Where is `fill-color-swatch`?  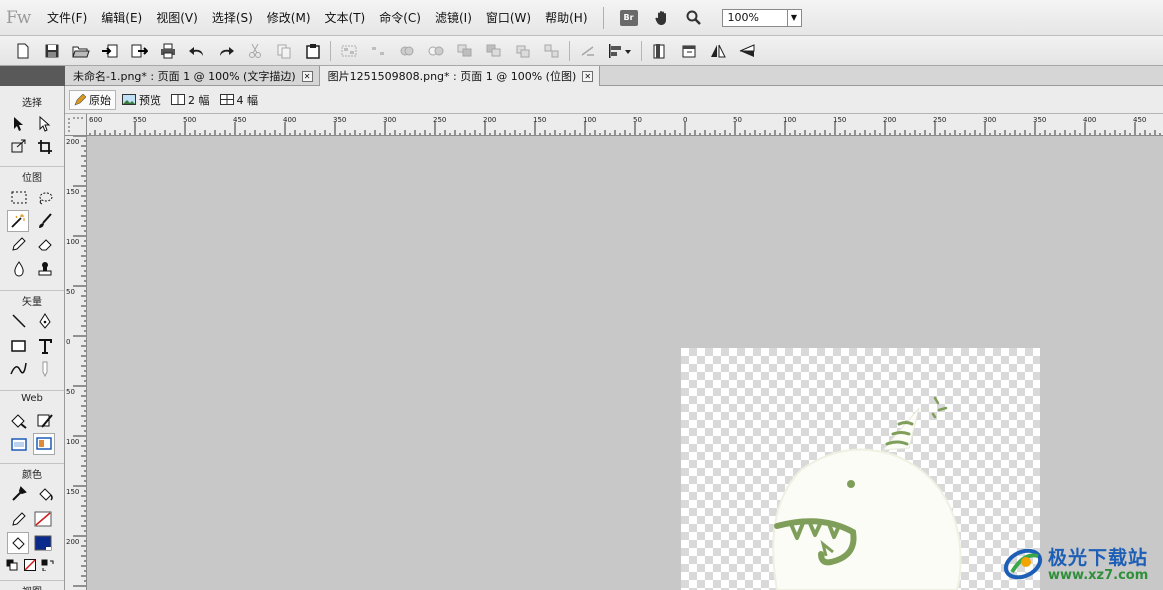 fill-color-swatch is located at coordinates (43, 543).